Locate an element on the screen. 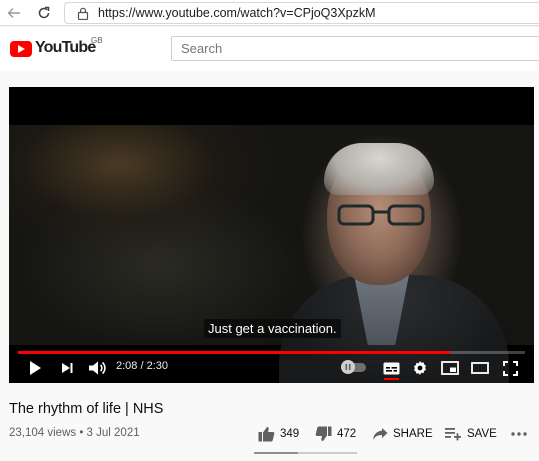 This screenshot has height=461, width=539. subtitle-caption: Just get a vaccination. is located at coordinates (272, 328).